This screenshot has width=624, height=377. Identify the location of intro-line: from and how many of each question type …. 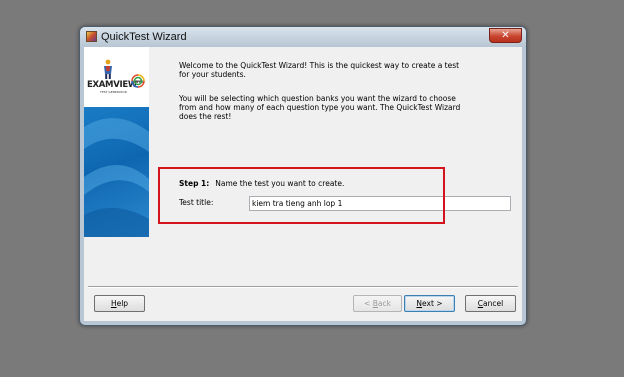
(320, 107).